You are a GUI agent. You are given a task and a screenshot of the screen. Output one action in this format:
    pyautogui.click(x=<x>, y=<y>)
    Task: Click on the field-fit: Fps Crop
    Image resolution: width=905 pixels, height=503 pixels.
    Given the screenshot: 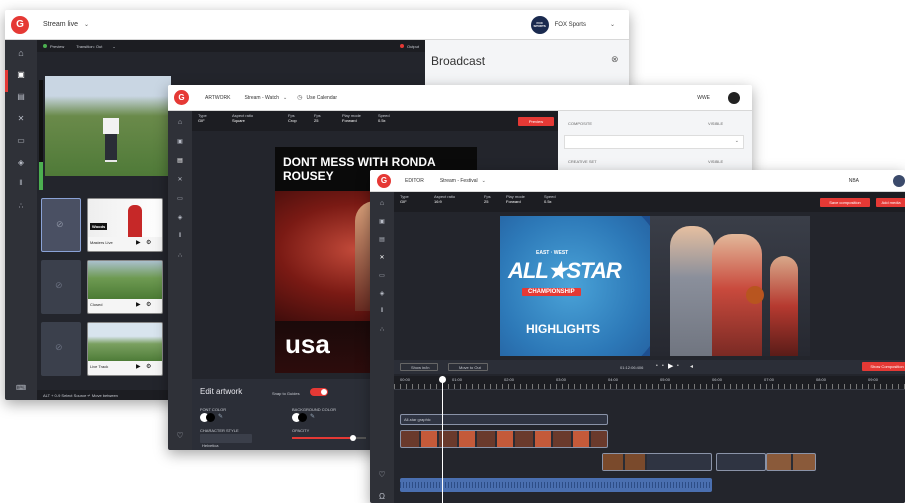 What is the action you would take?
    pyautogui.click(x=292, y=118)
    